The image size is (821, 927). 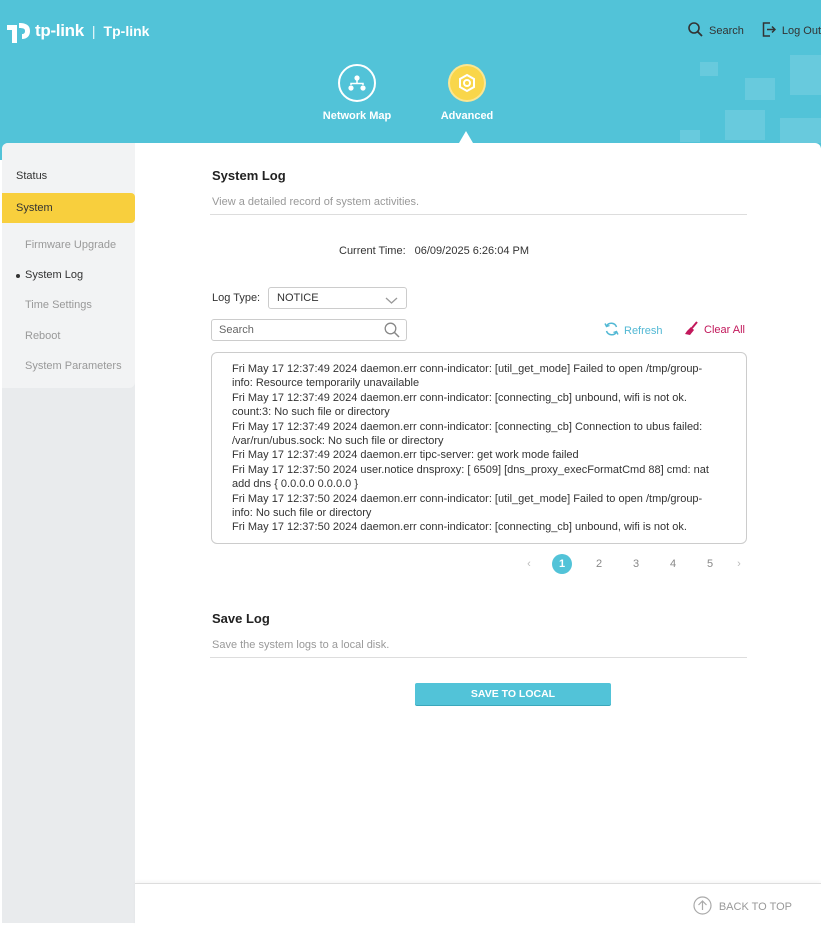 I want to click on tab-advanced-label: Advanced, so click(x=467, y=116).